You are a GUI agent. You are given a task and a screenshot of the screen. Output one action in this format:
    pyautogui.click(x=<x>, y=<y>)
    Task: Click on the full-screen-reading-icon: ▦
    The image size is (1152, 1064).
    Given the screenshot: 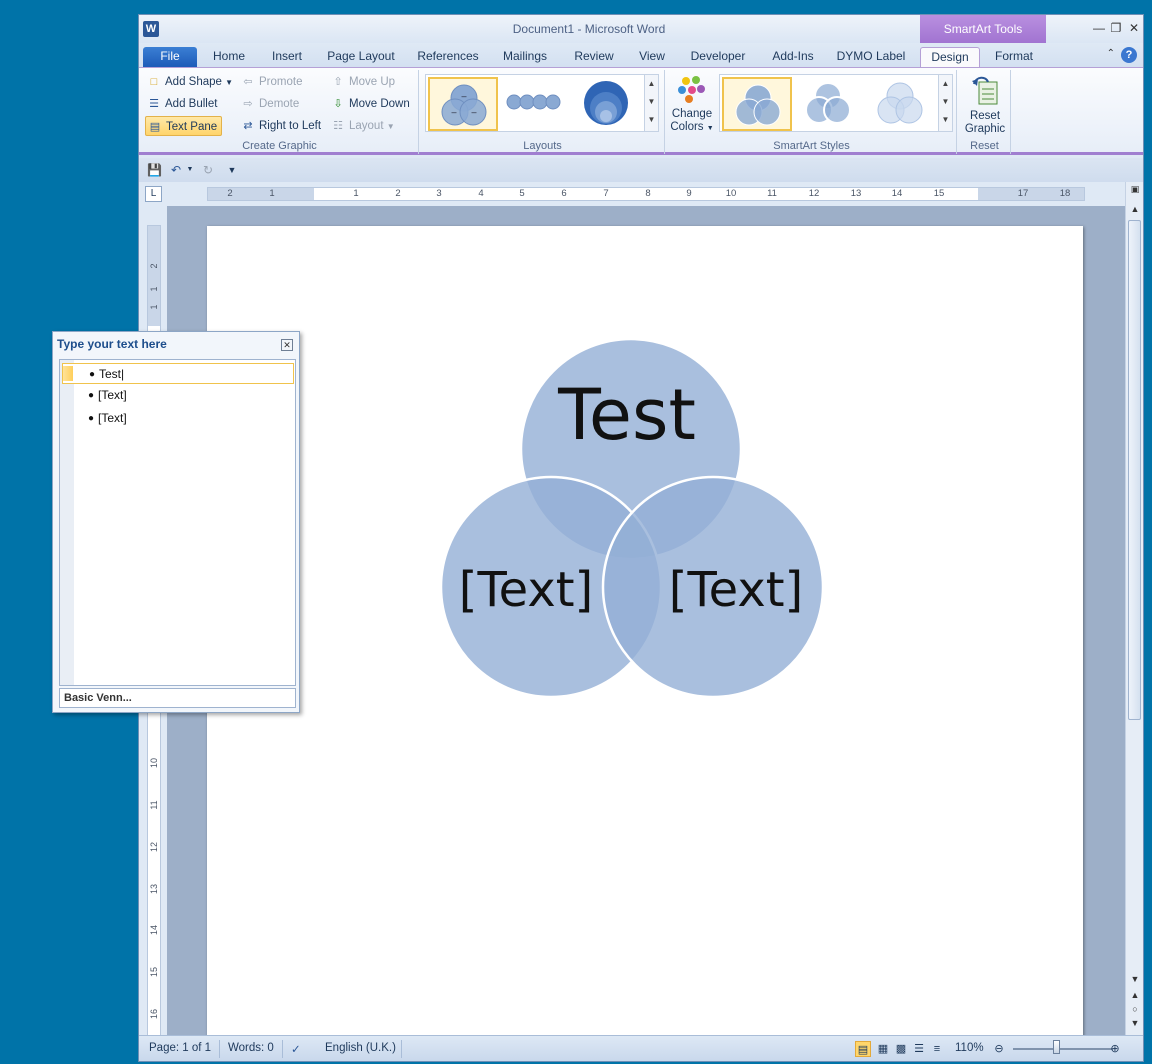 What is the action you would take?
    pyautogui.click(x=883, y=1049)
    